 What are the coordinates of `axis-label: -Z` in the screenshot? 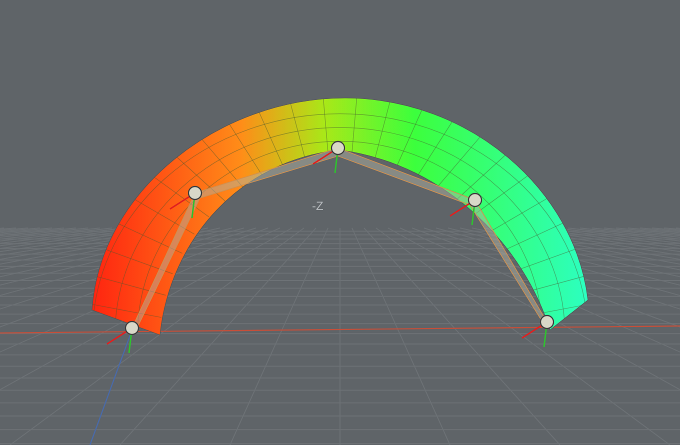 It's located at (318, 206).